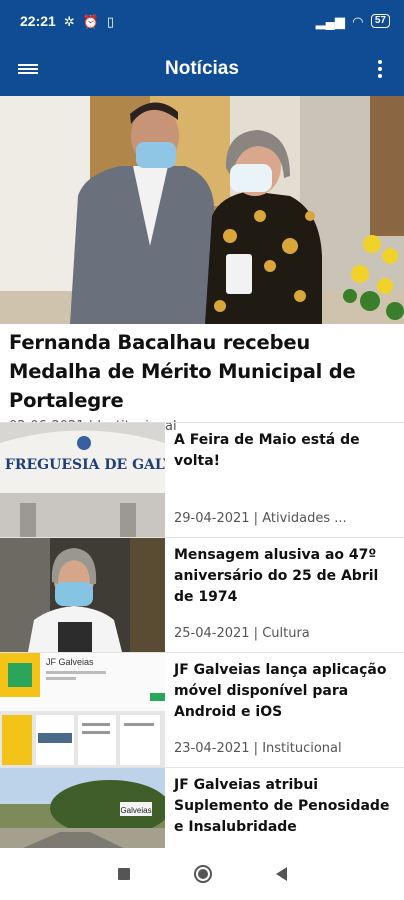  Describe the element at coordinates (330, 21) in the screenshot. I see `signal-icon: ▂▄▆` at that location.